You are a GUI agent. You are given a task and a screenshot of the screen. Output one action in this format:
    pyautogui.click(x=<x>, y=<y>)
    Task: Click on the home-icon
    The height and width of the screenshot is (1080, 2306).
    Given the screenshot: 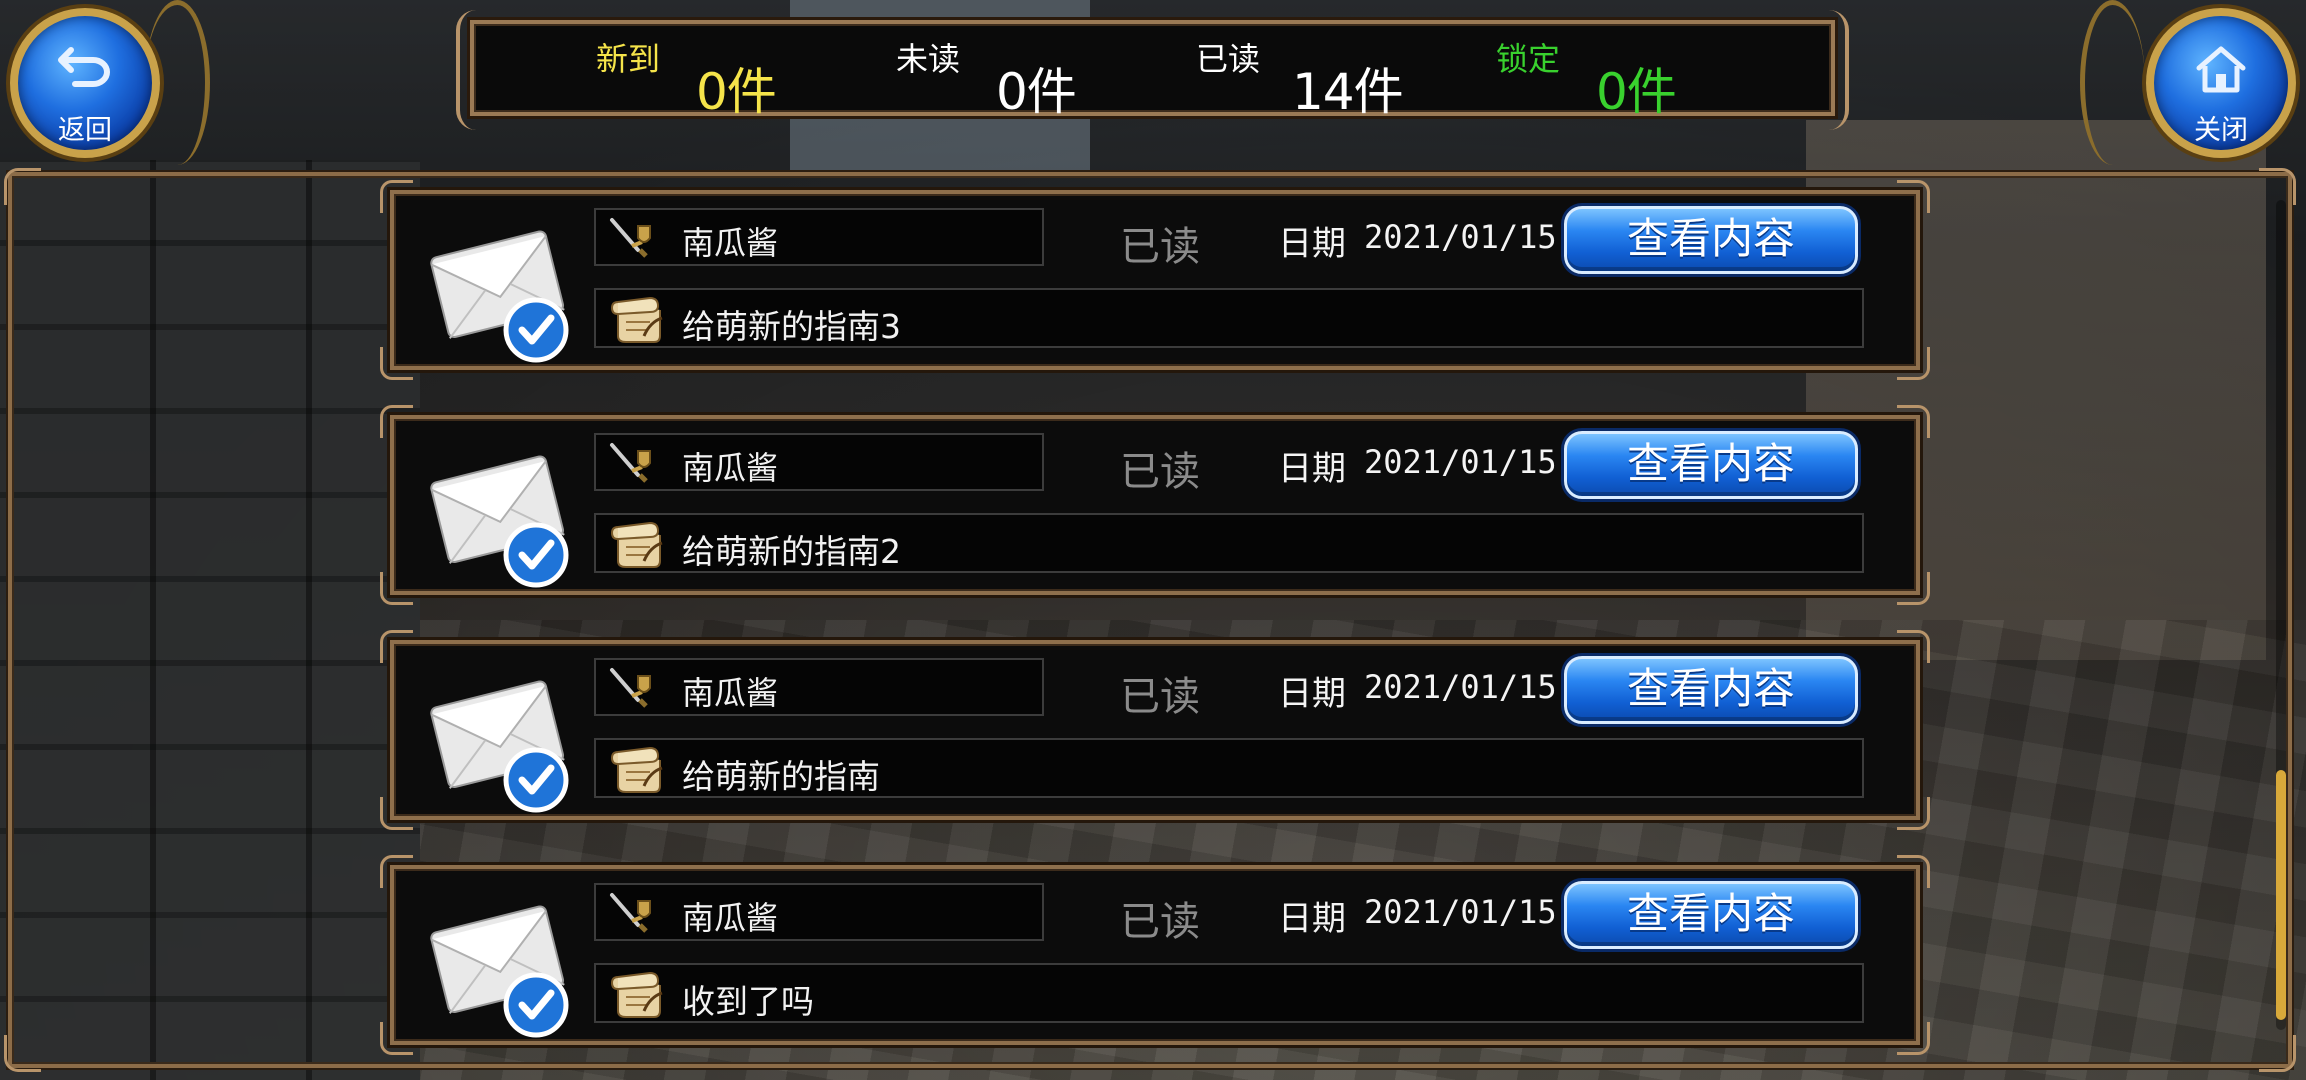 What is the action you would take?
    pyautogui.click(x=2221, y=73)
    